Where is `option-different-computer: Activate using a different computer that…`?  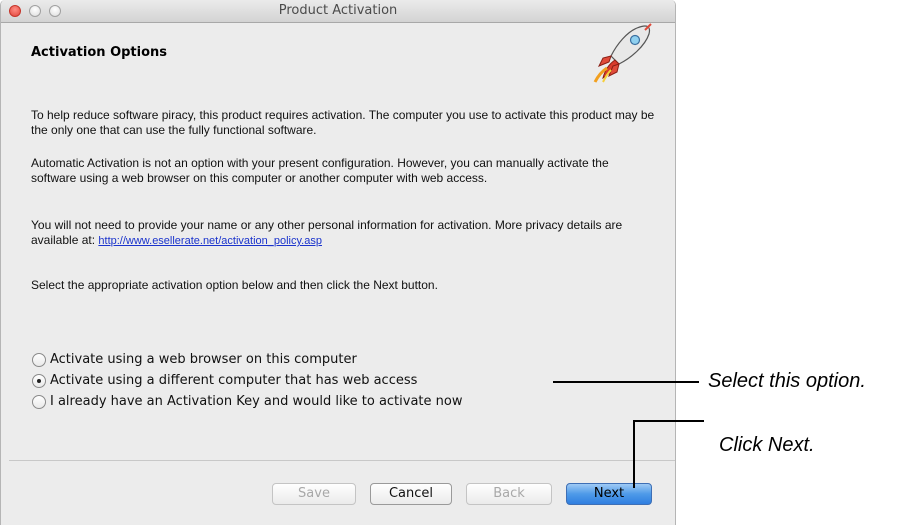
option-different-computer: Activate using a different computer that… is located at coordinates (247, 380).